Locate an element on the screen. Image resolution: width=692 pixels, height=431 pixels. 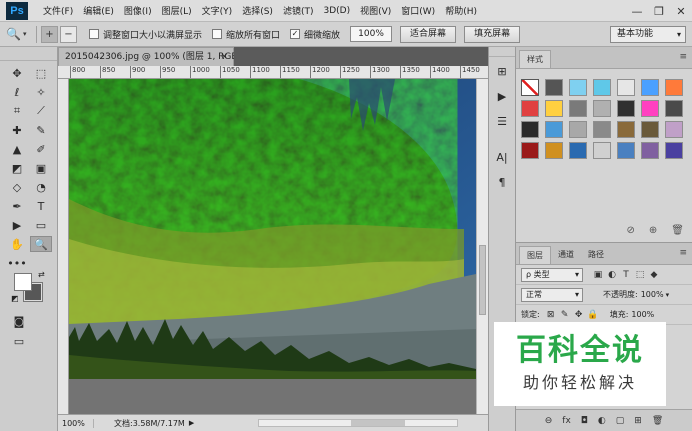
status-zoom-field: 100% is located at coordinates (76, 423).